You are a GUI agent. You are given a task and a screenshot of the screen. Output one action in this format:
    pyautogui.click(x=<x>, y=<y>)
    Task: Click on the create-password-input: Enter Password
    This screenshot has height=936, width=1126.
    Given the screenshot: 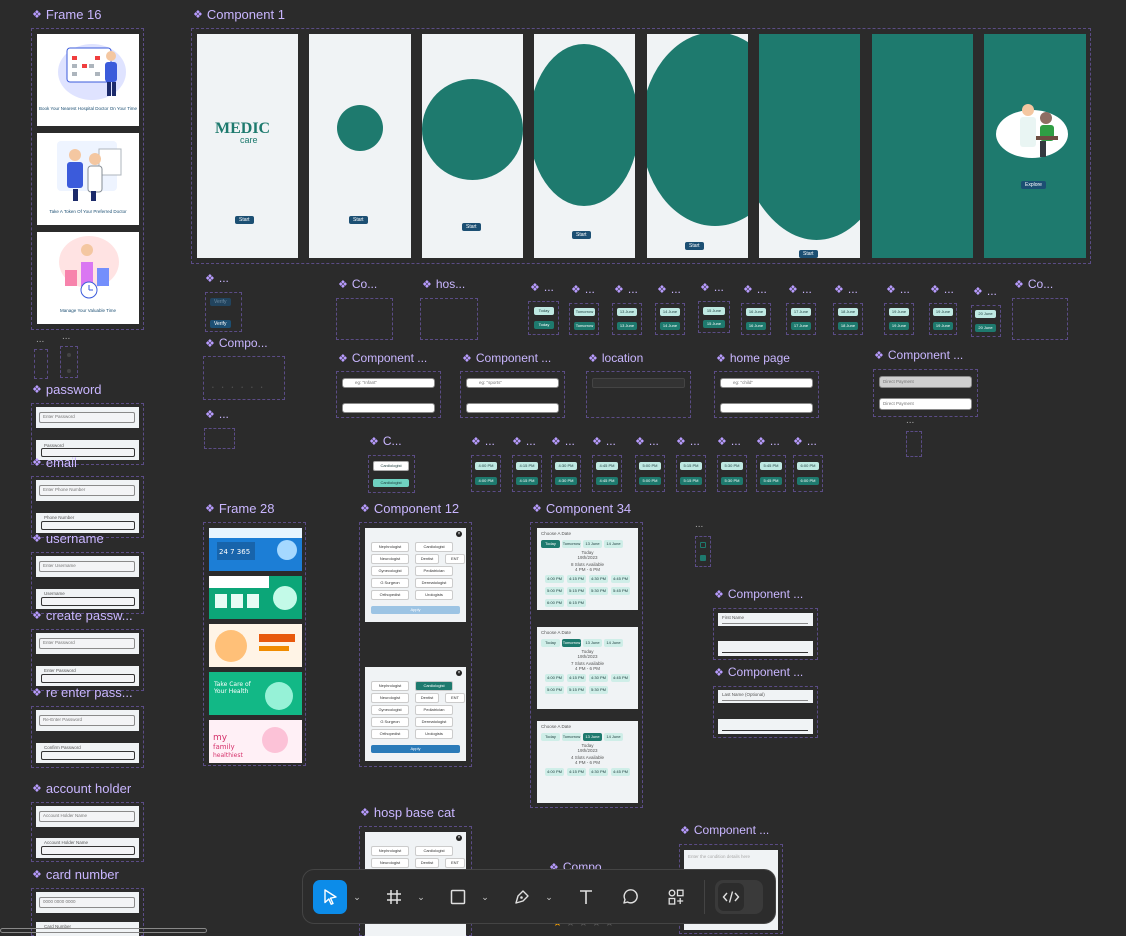 What is the action you would take?
    pyautogui.click(x=87, y=643)
    